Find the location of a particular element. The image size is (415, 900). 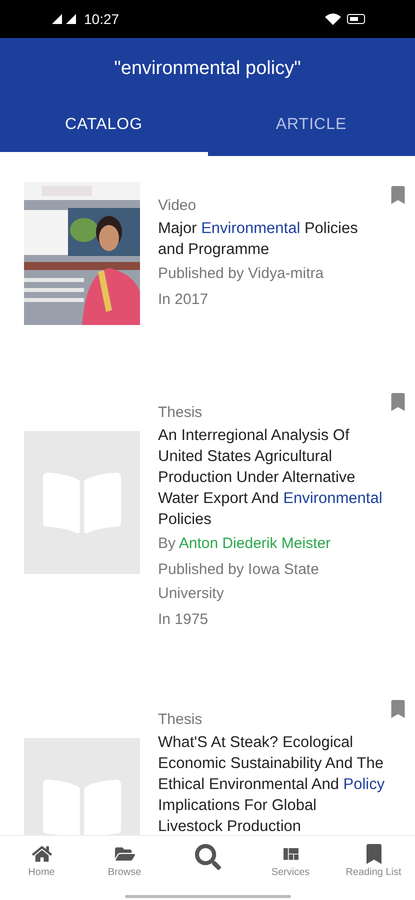

nav-label: Reading List is located at coordinates (374, 872).